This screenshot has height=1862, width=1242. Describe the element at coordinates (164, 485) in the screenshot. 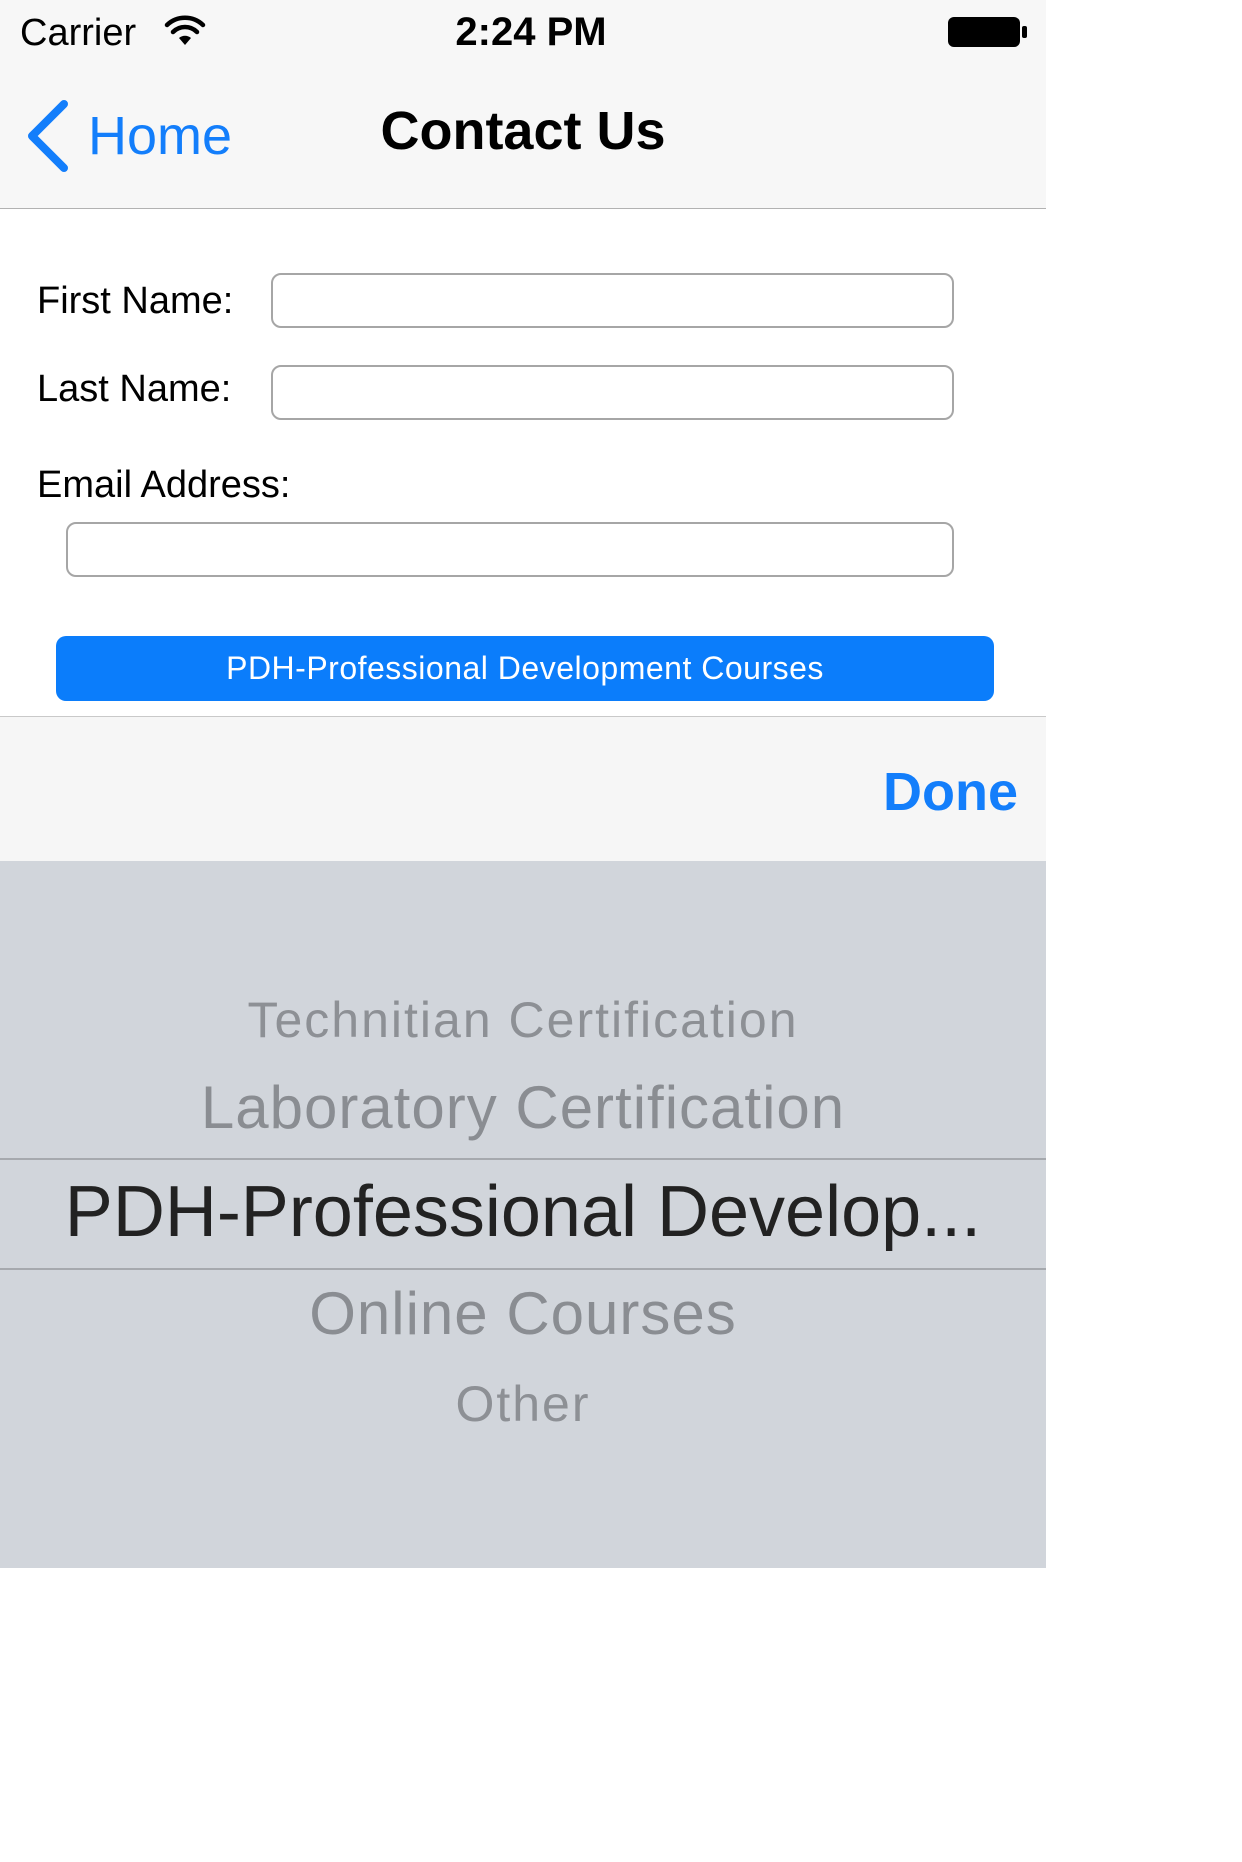

I see `email-address-label: Email Address:` at that location.